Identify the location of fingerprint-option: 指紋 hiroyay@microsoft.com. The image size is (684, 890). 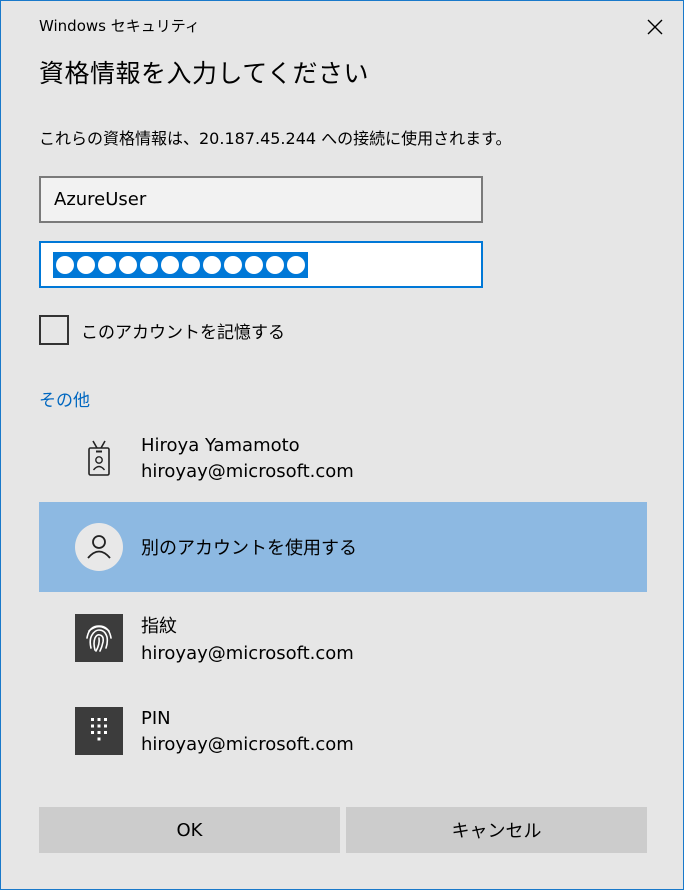
(343, 638).